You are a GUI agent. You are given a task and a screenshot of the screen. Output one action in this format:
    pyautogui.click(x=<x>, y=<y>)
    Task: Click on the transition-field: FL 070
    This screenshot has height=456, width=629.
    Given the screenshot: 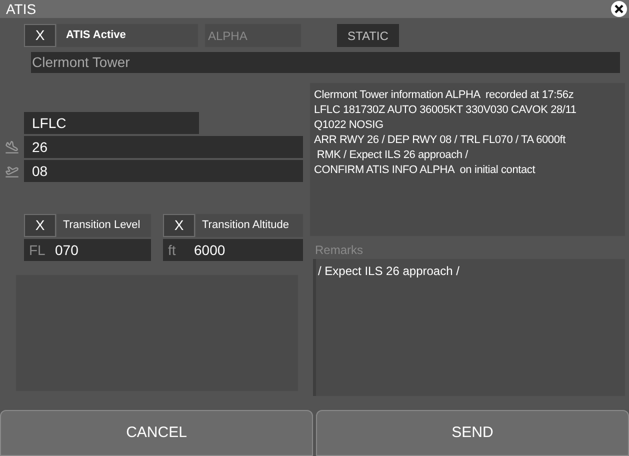 What is the action you would take?
    pyautogui.click(x=87, y=250)
    